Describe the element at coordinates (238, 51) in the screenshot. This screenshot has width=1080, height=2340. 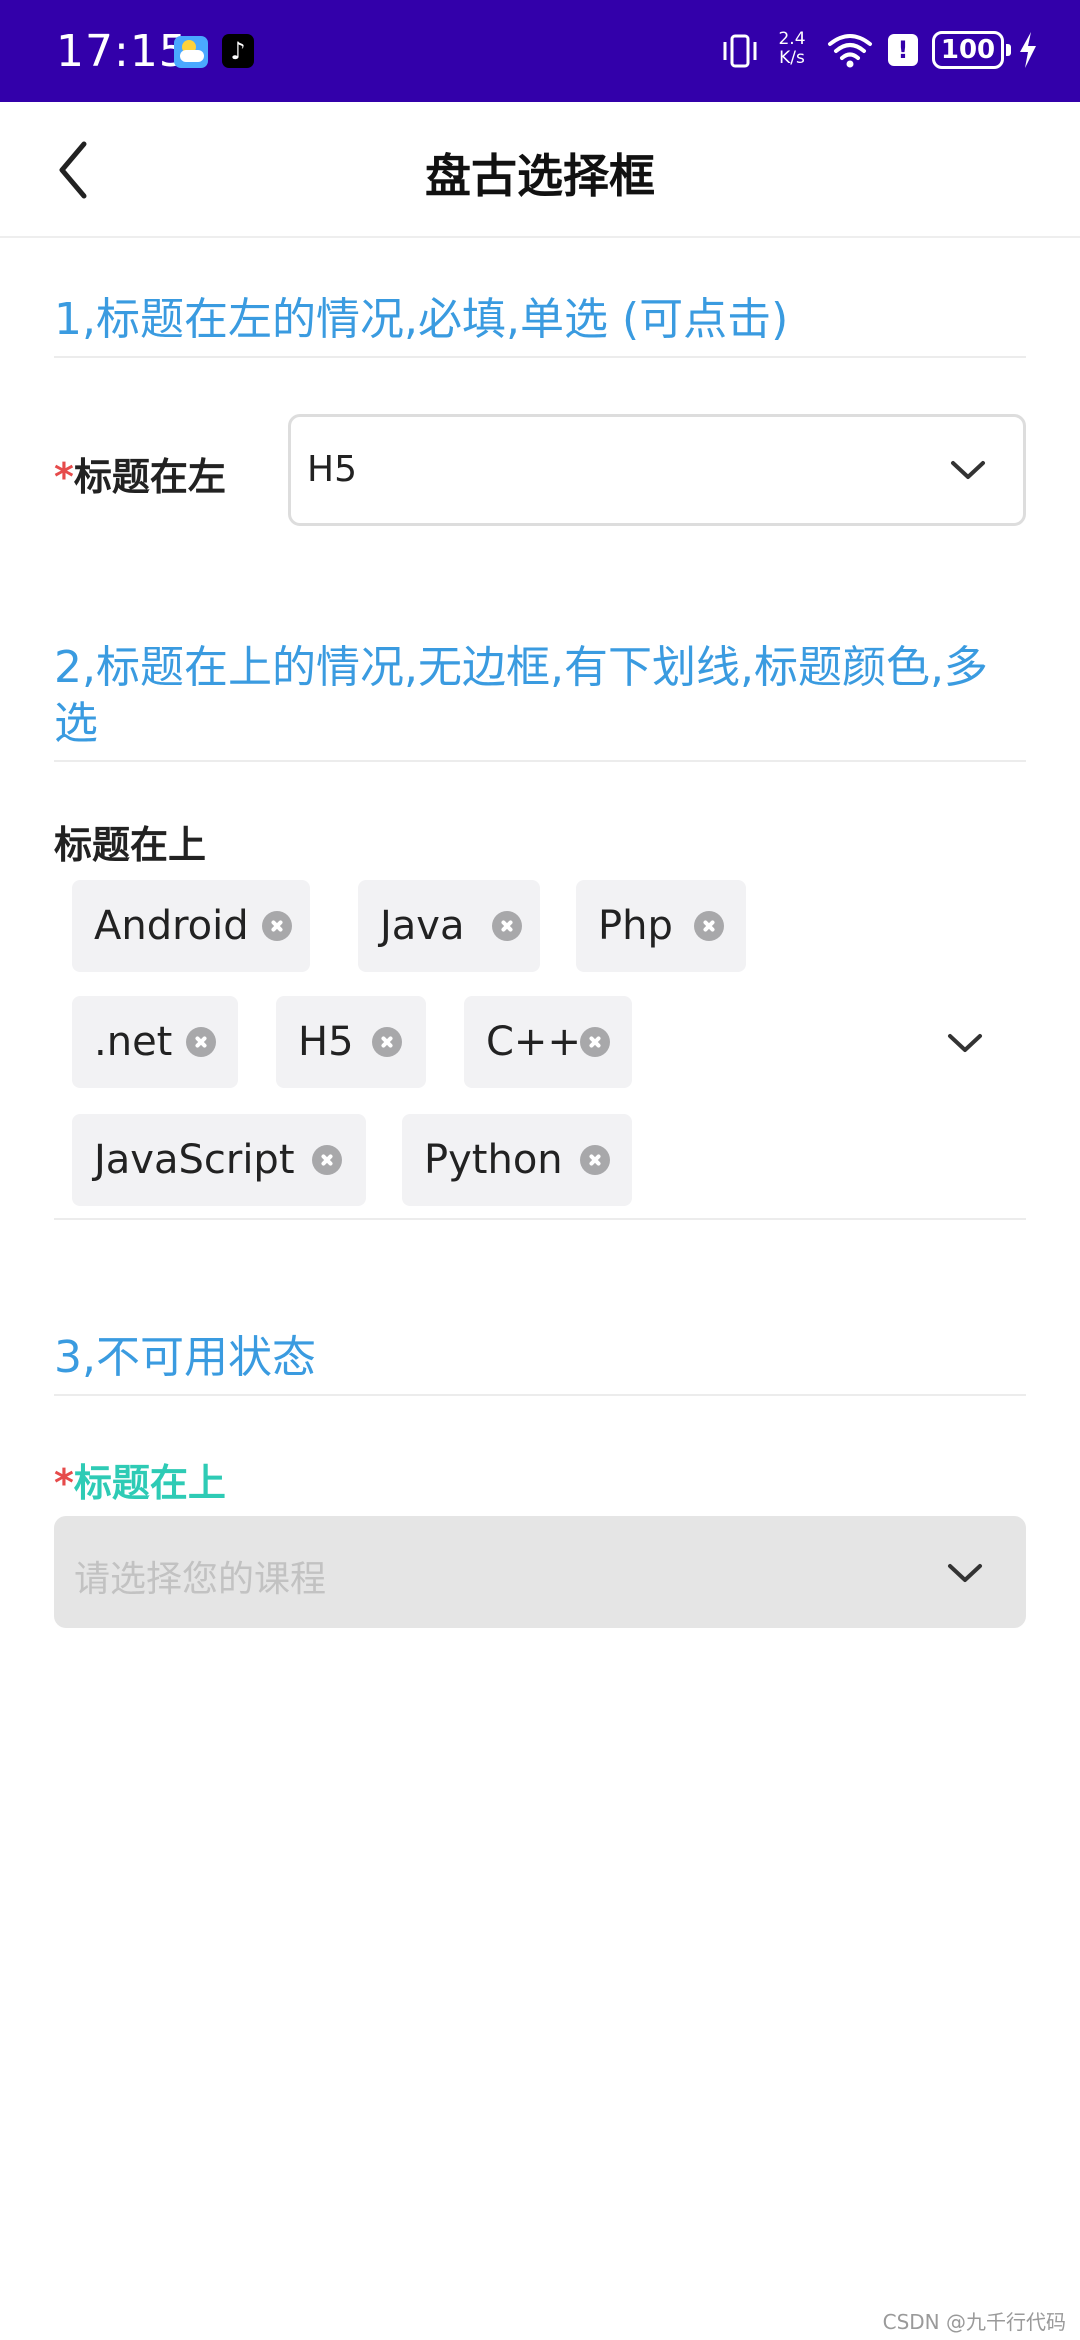
I see `tiktok-icon: ♪` at that location.